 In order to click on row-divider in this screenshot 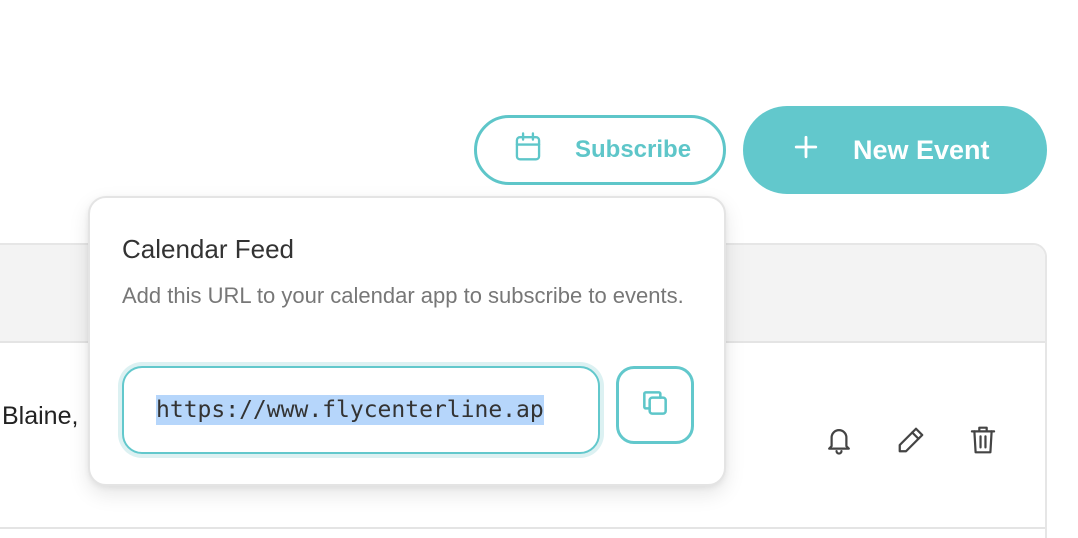, I will do `click(522, 528)`.